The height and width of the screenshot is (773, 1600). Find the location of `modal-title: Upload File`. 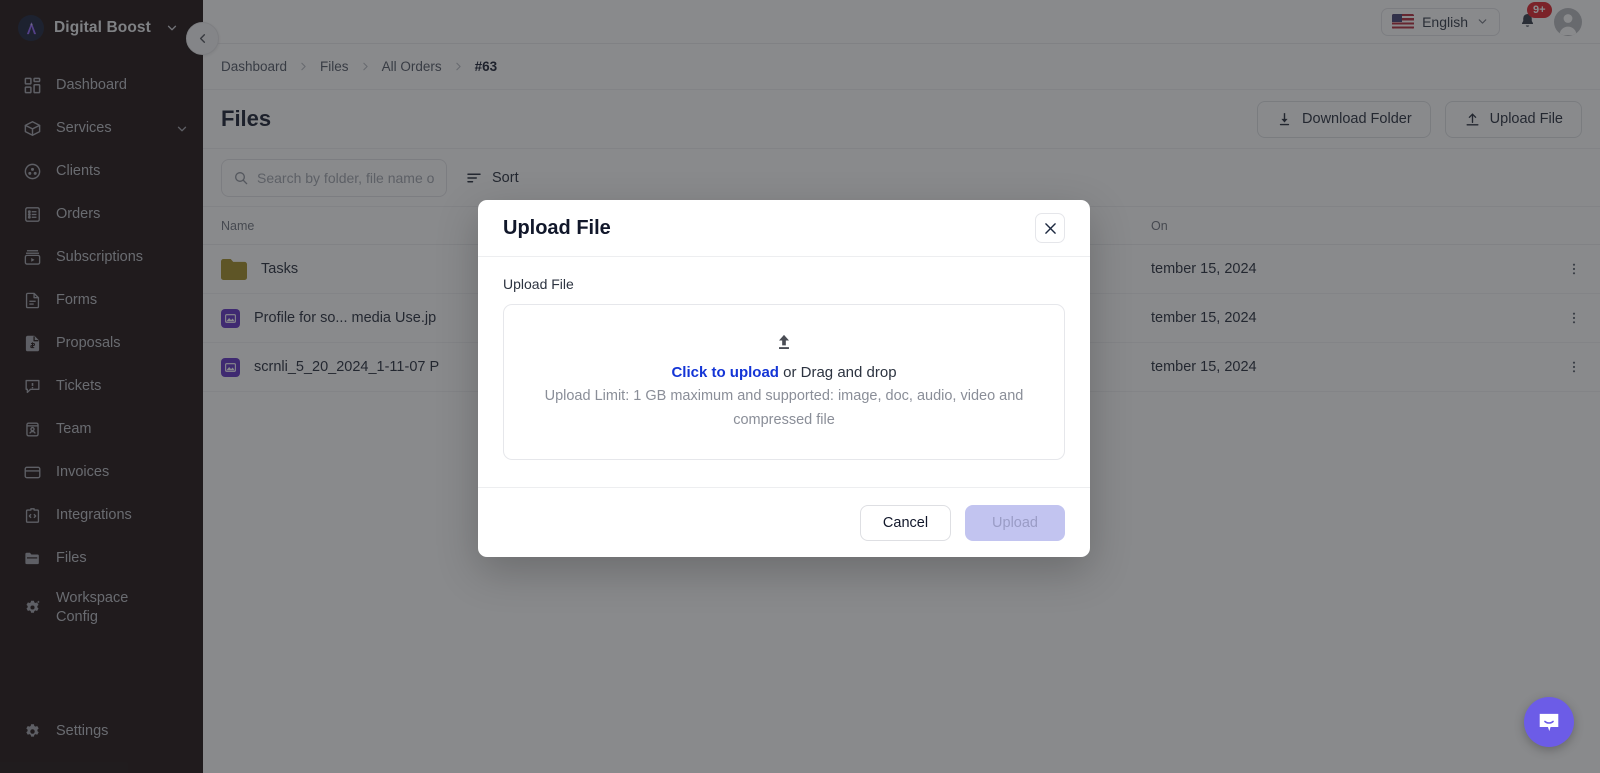

modal-title: Upload File is located at coordinates (557, 227).